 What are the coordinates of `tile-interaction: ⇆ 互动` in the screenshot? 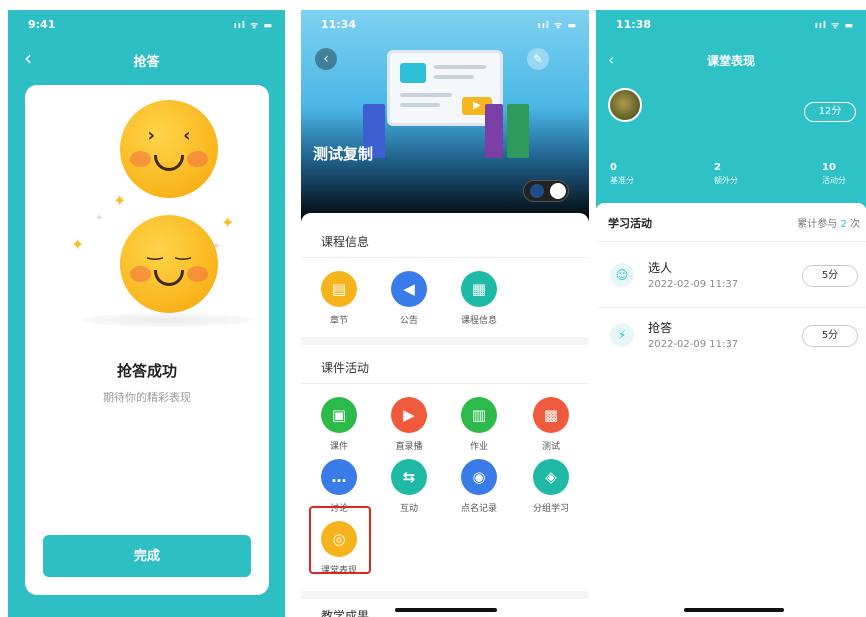 It's located at (409, 486).